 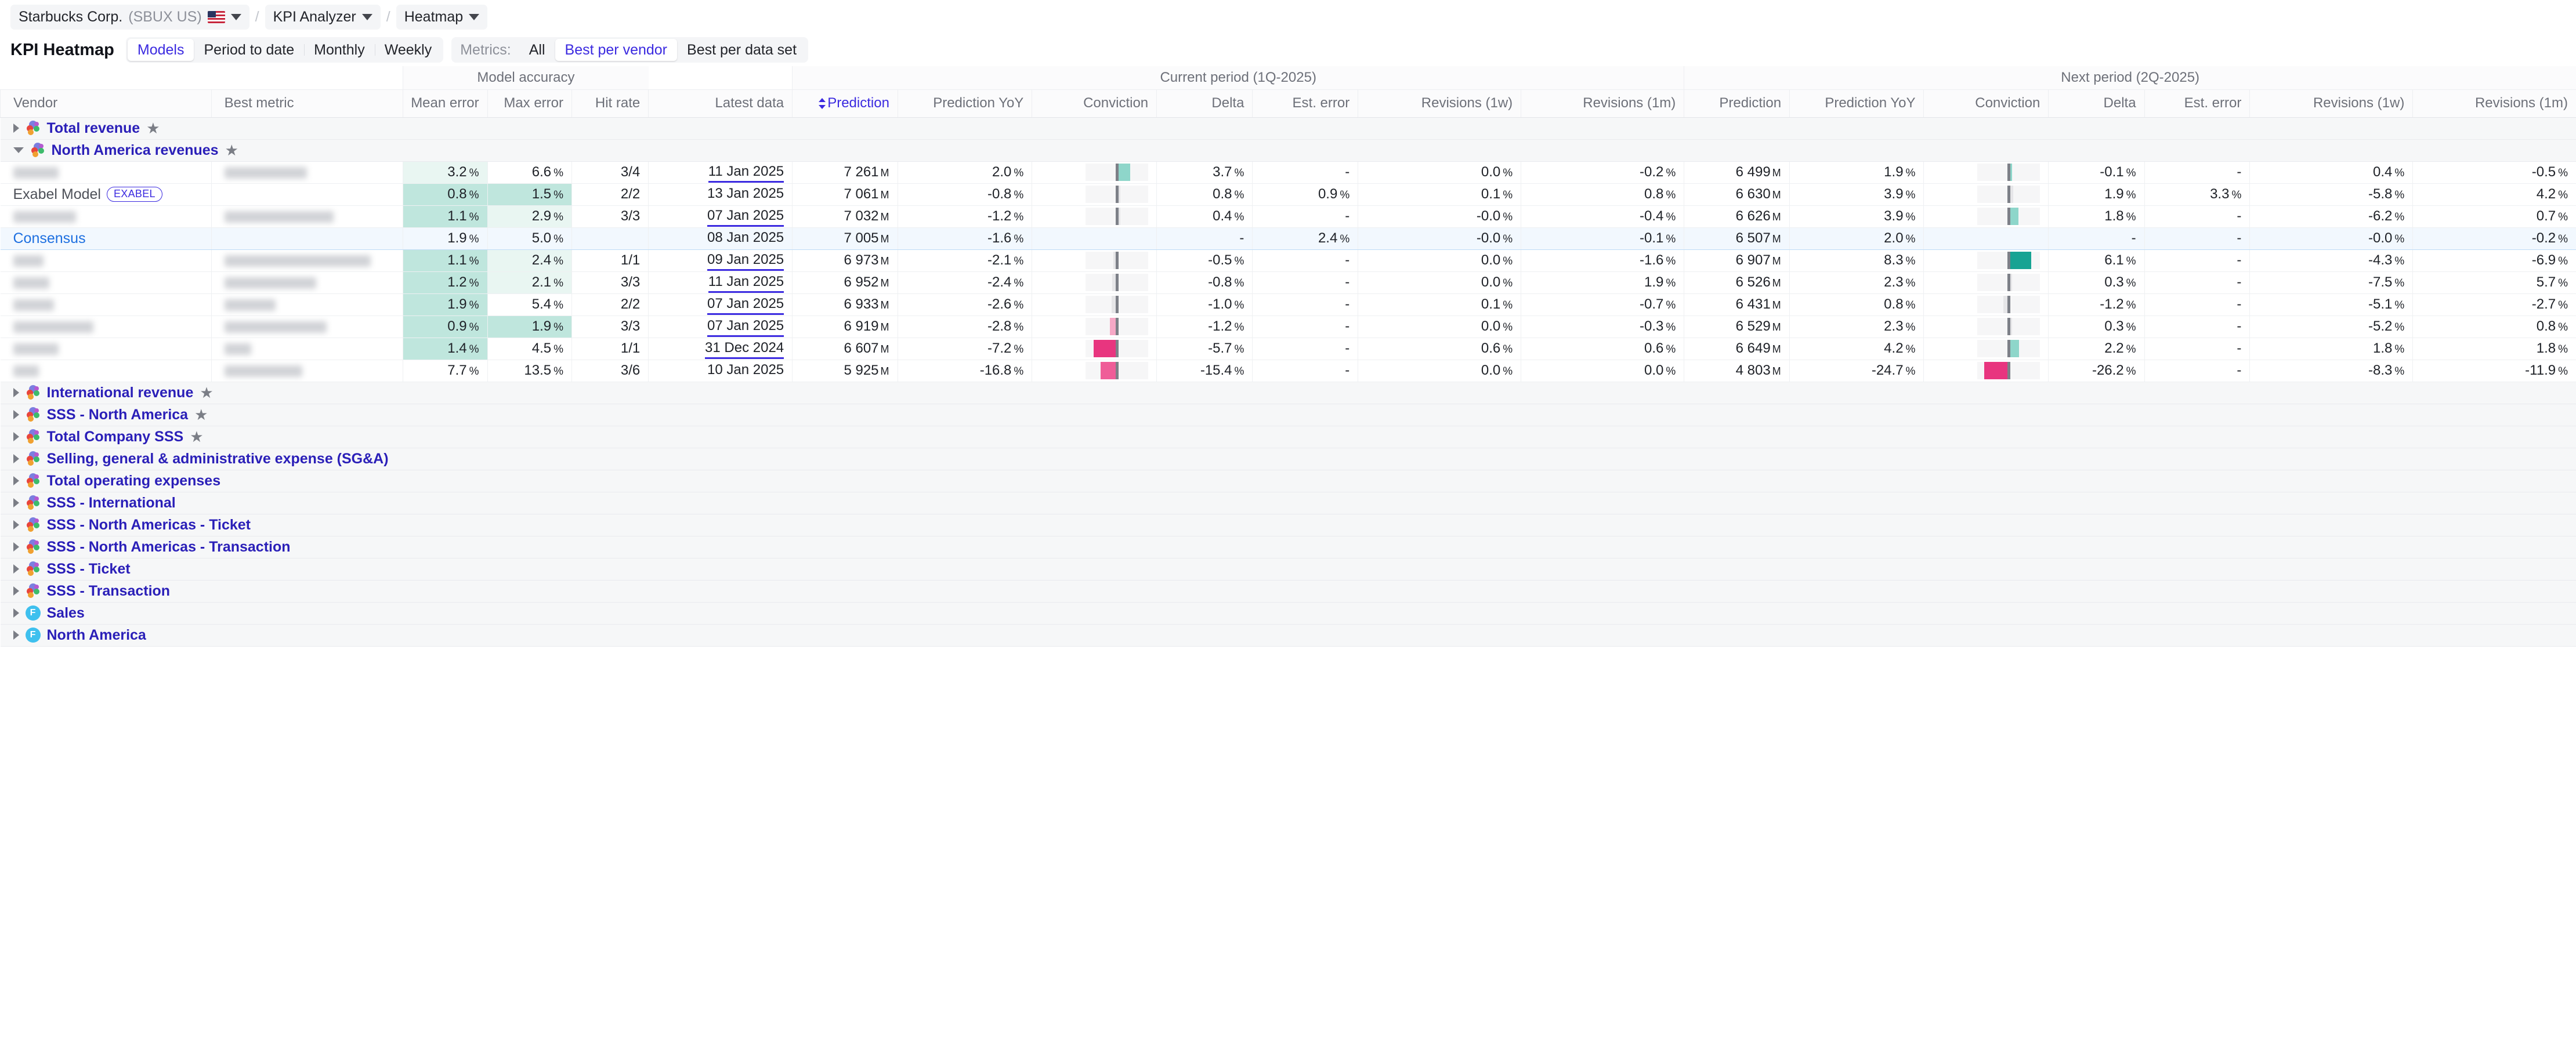 What do you see at coordinates (323, 17) in the screenshot?
I see `breadcrumb-app-selector: KPI Analyzer` at bounding box center [323, 17].